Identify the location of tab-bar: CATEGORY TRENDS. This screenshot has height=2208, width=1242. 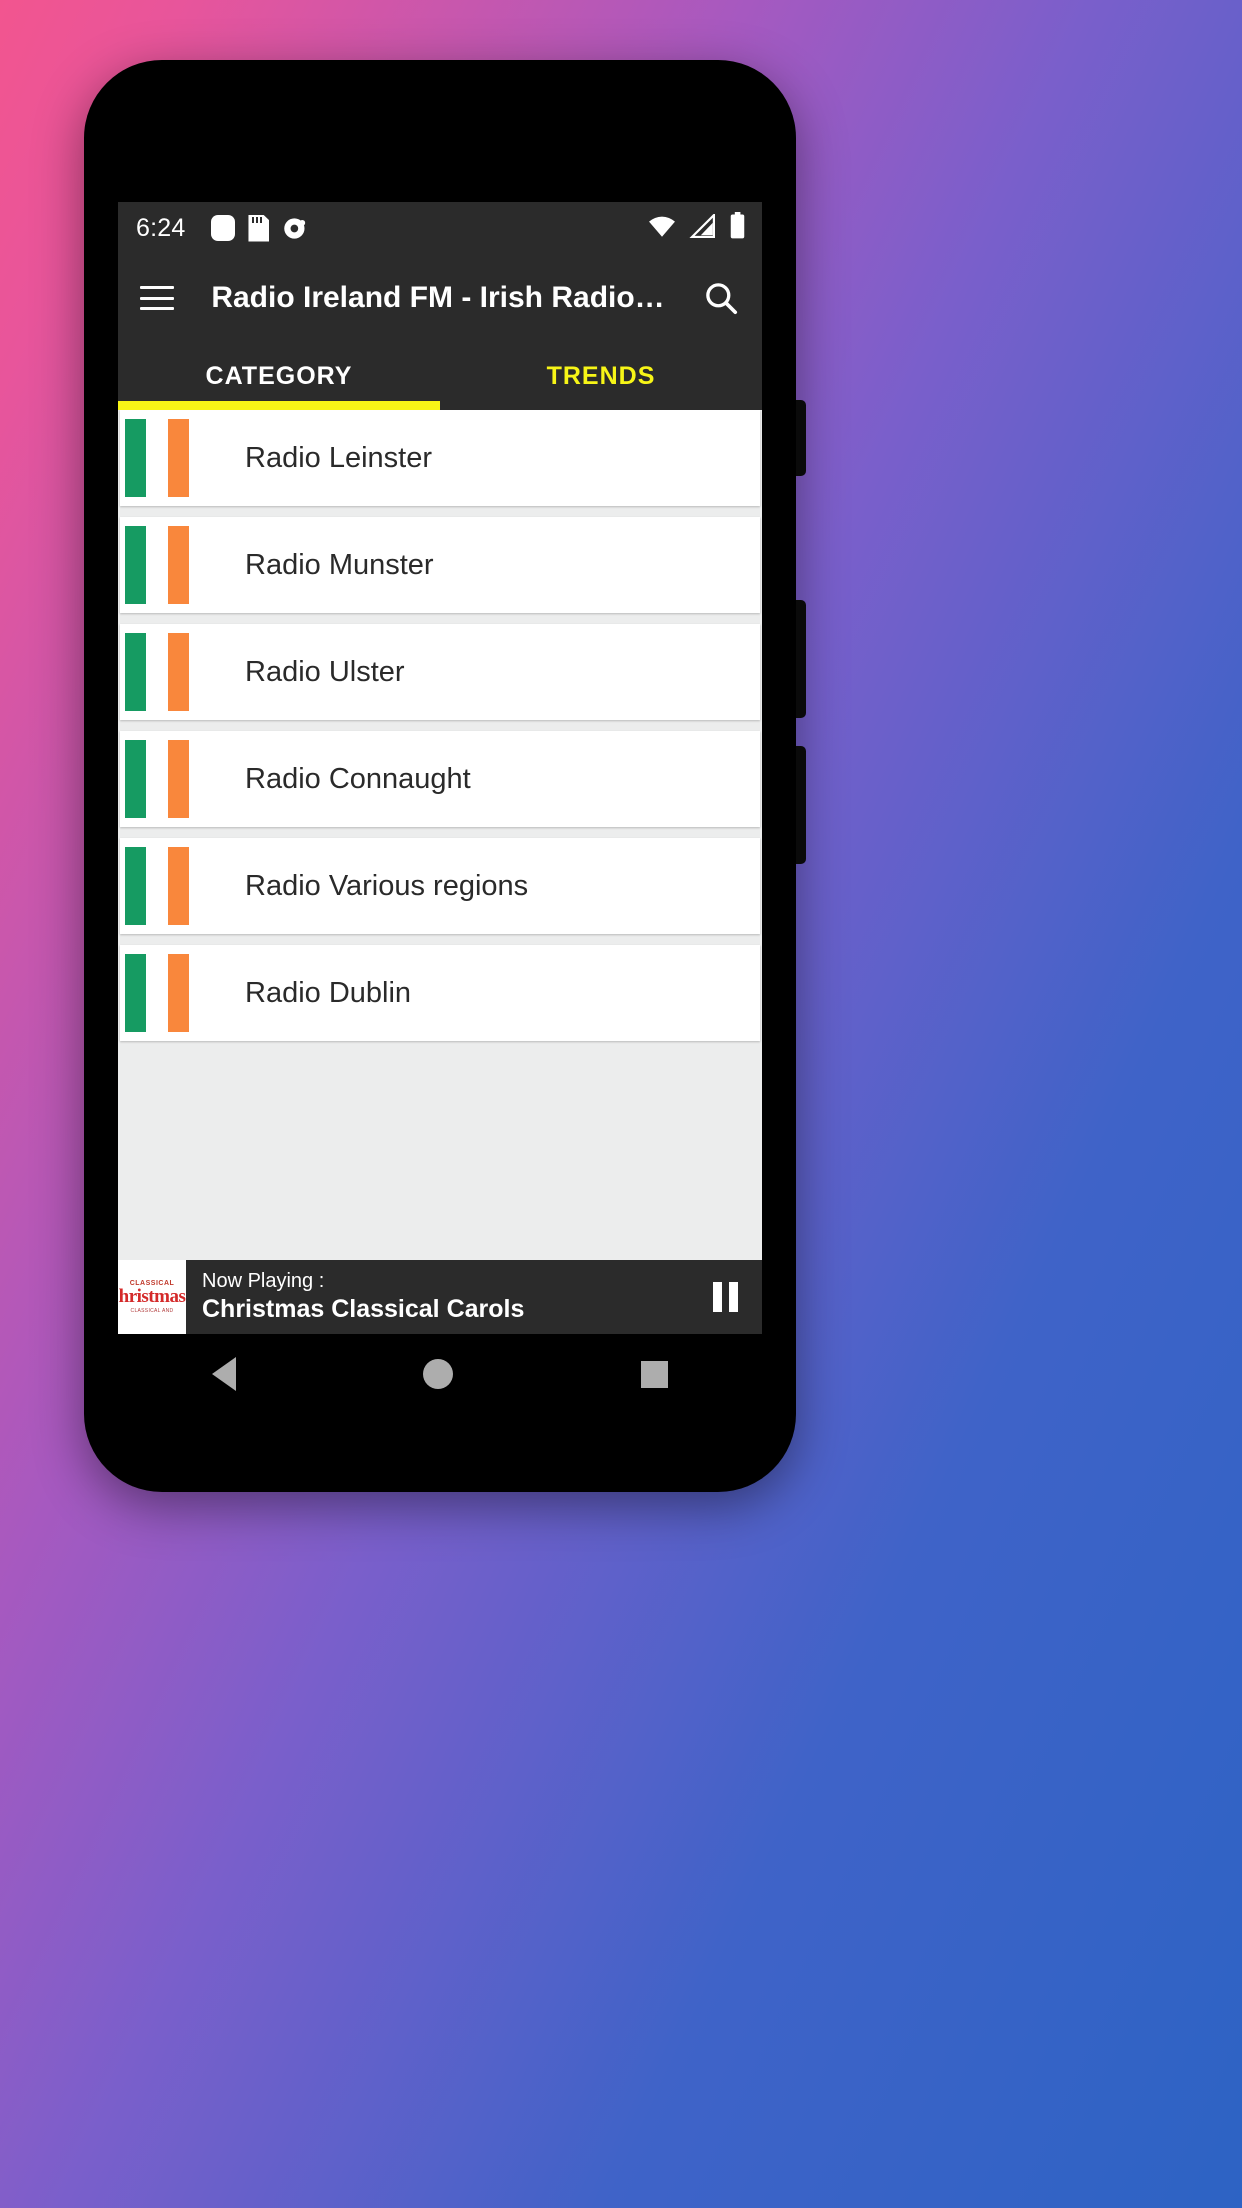
(440, 376).